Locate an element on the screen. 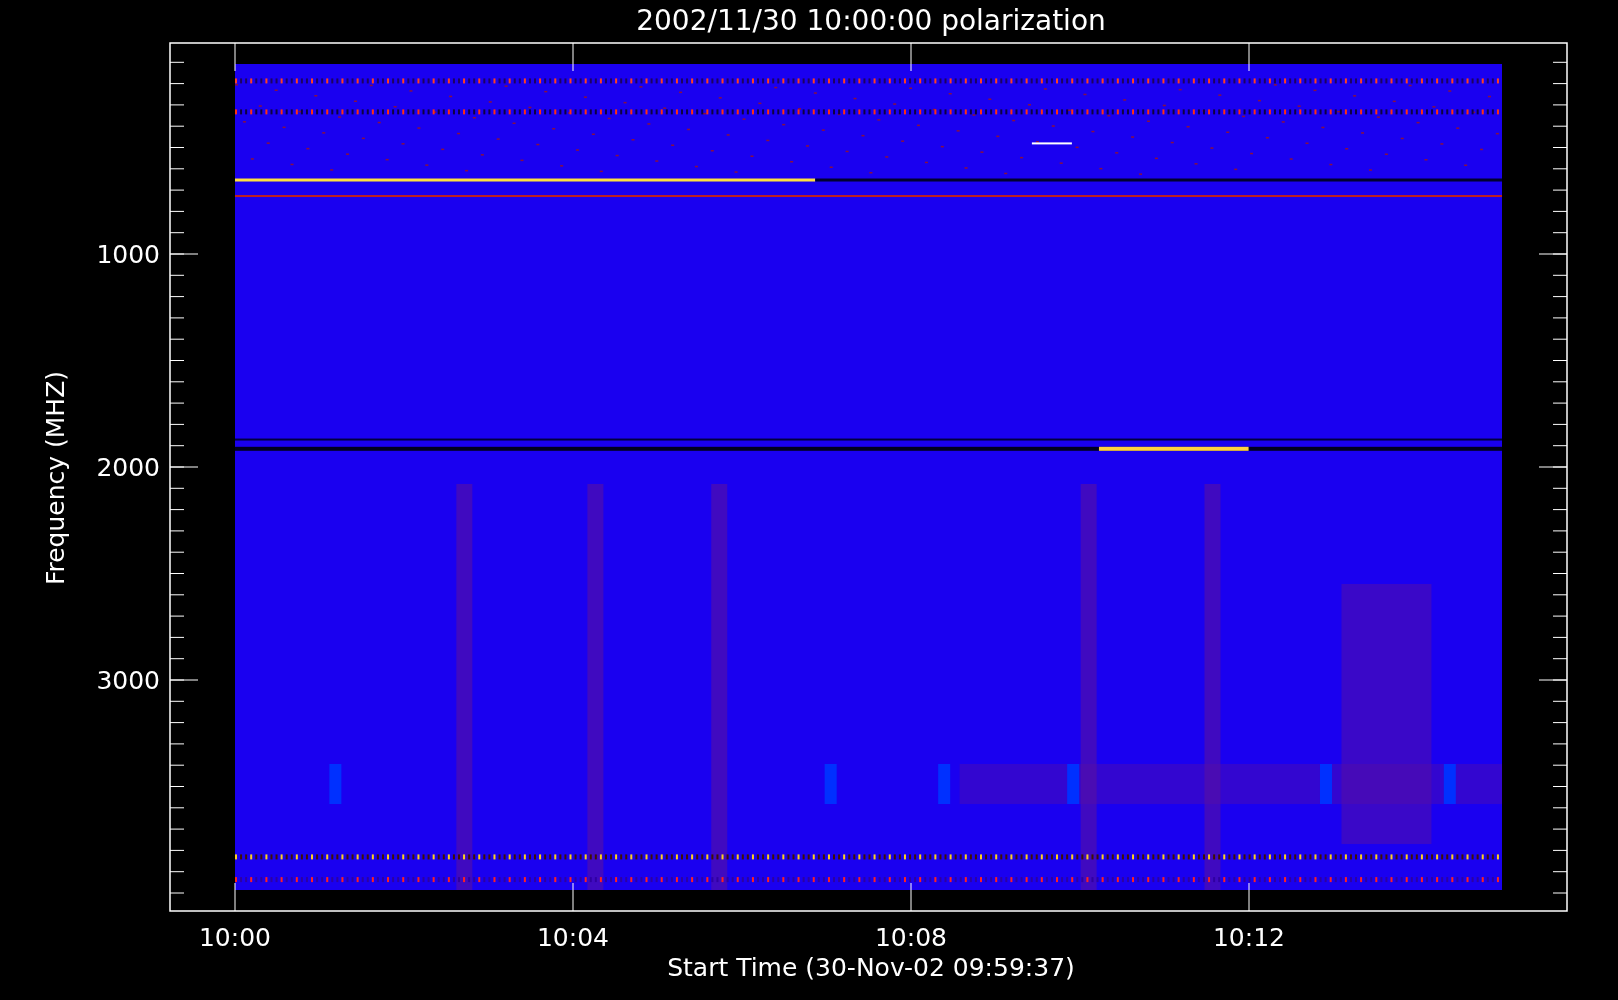 Image resolution: width=1618 pixels, height=1000 pixels. x-tick-label: 10:04 is located at coordinates (573, 937).